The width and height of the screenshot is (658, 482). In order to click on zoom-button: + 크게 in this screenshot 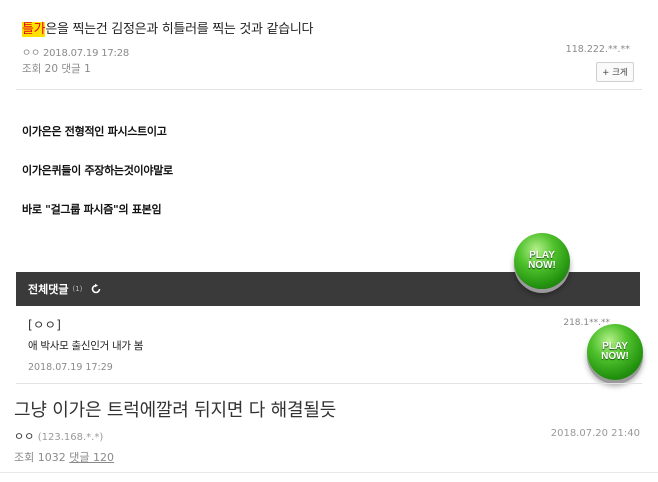, I will do `click(615, 72)`.